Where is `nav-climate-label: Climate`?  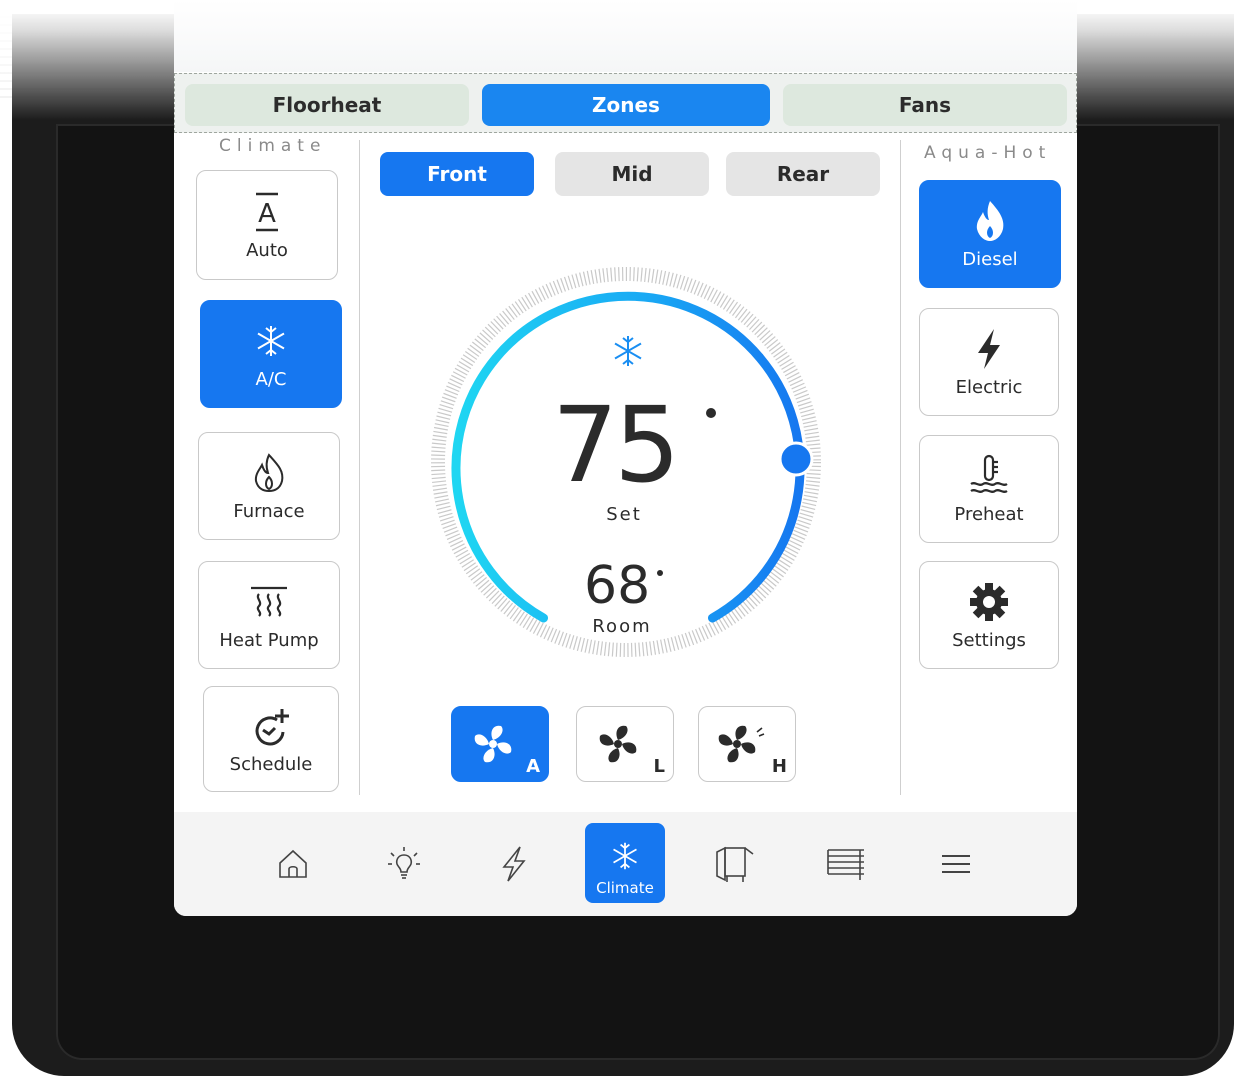
nav-climate-label: Climate is located at coordinates (625, 888).